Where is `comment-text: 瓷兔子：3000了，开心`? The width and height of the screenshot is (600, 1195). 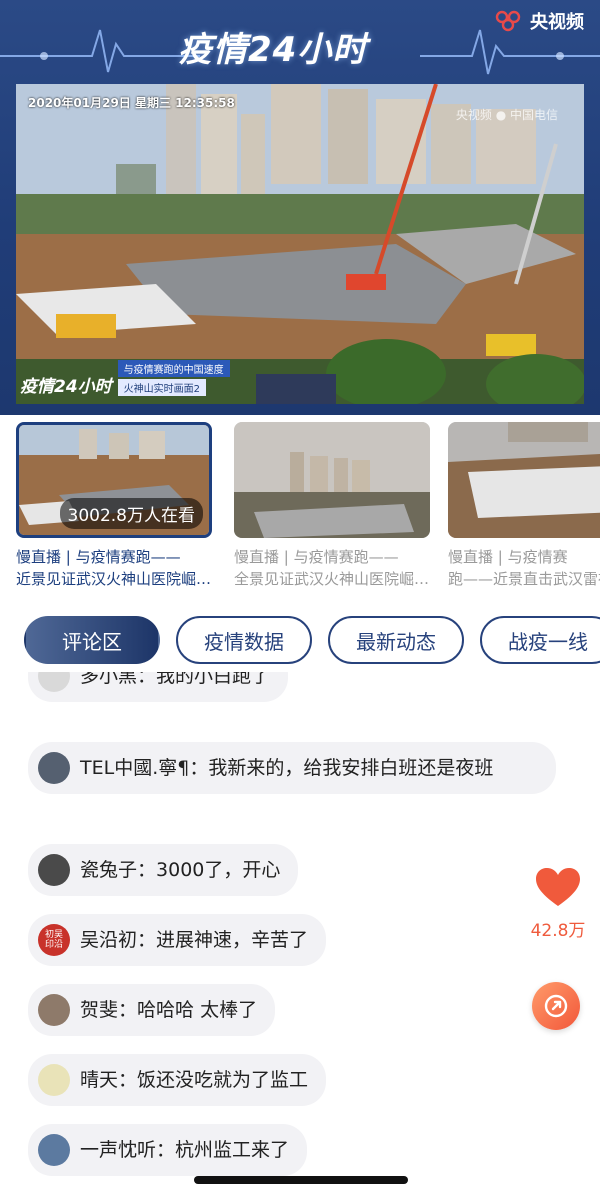
comment-text: 瓷兔子：3000了，开心 is located at coordinates (180, 870).